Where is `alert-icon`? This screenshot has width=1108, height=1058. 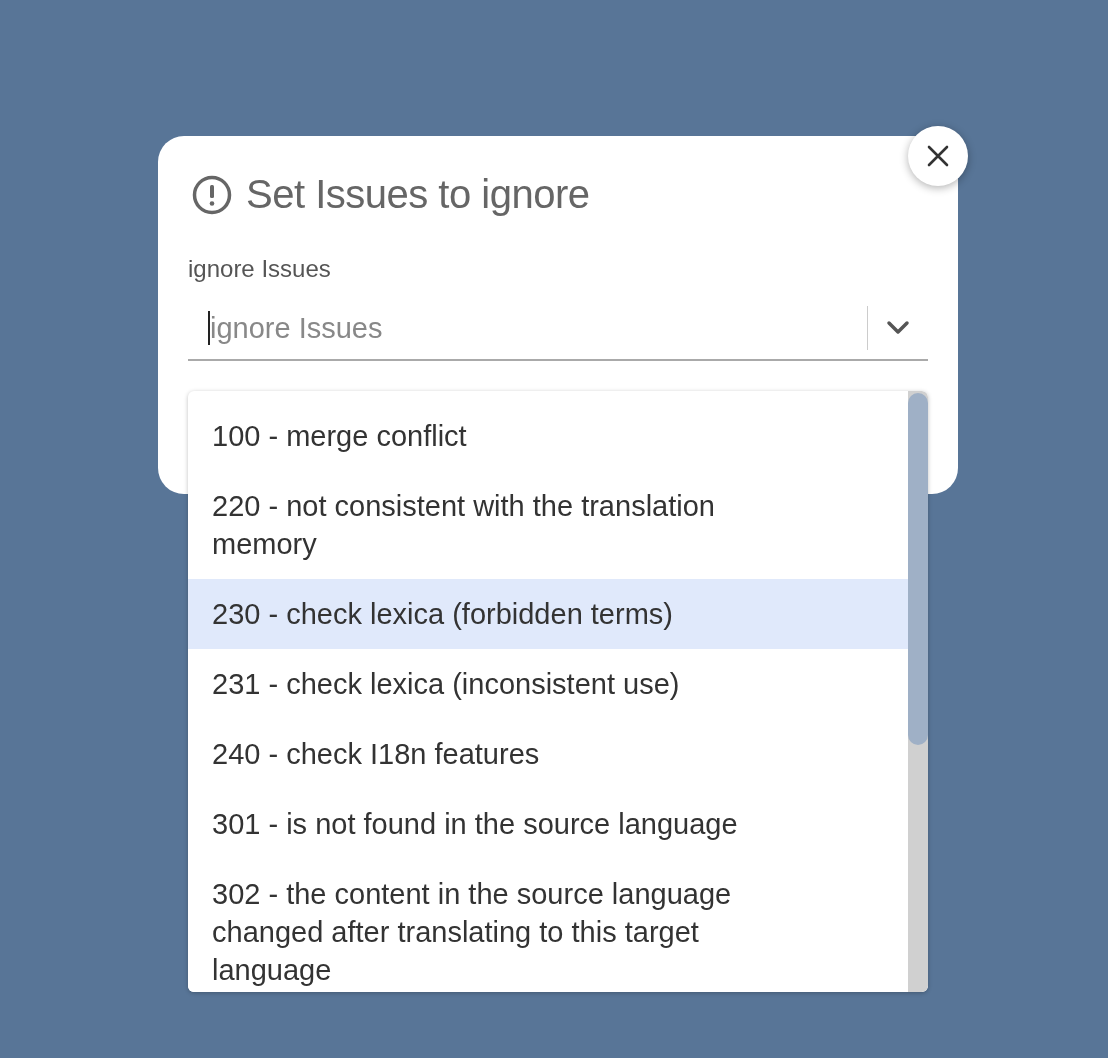 alert-icon is located at coordinates (212, 194).